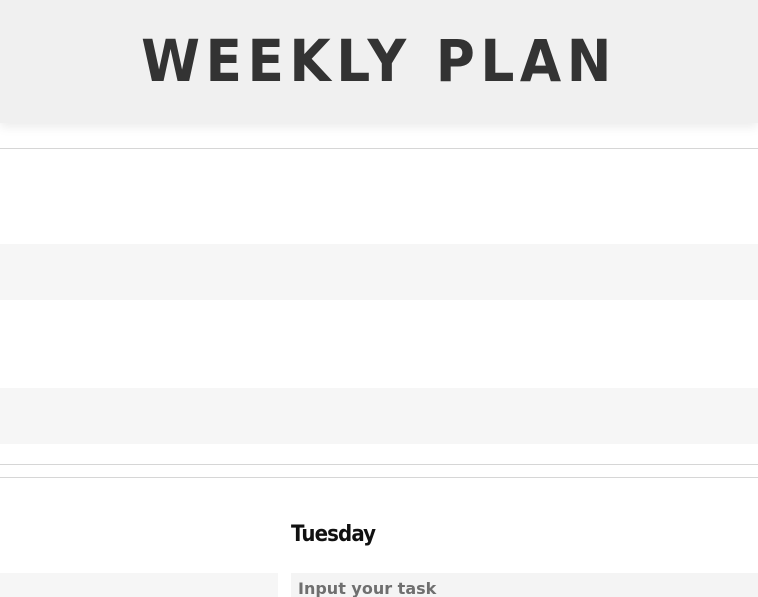  What do you see at coordinates (139, 585) in the screenshot?
I see `previous-day-task-field` at bounding box center [139, 585].